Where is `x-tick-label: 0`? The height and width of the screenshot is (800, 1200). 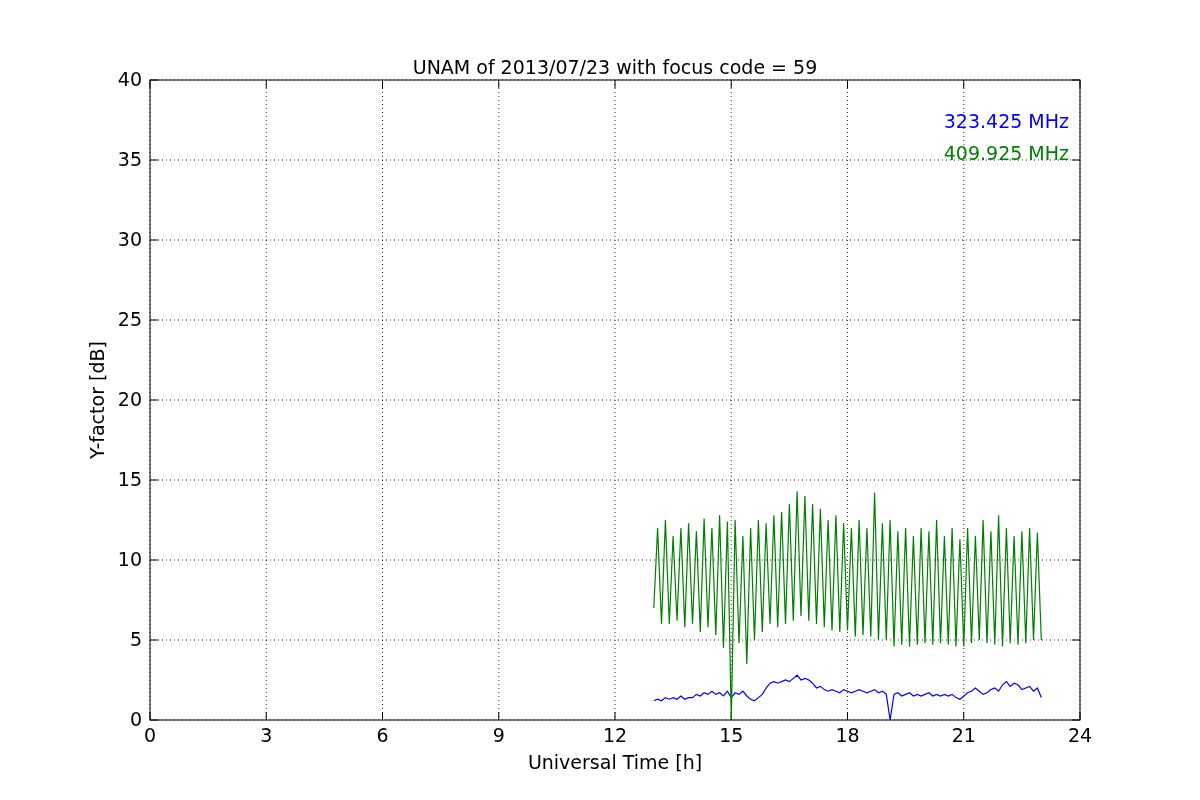
x-tick-label: 0 is located at coordinates (150, 735).